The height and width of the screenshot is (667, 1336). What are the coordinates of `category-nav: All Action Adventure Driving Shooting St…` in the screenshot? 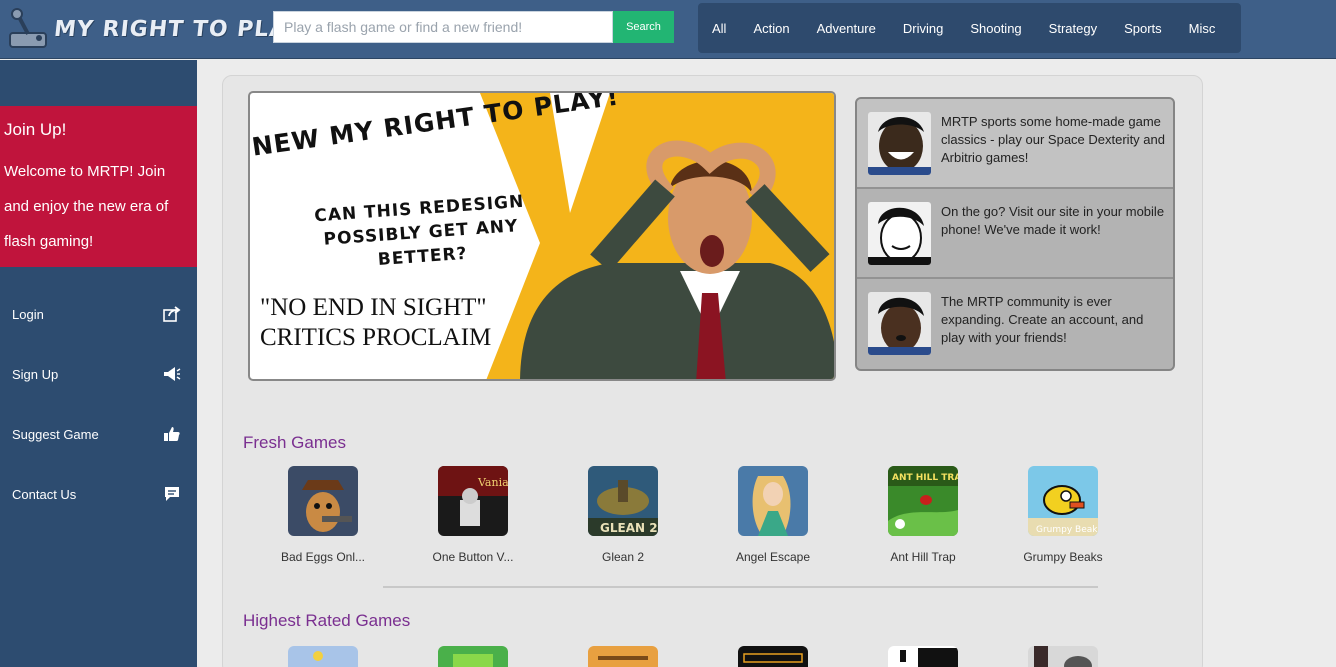 It's located at (969, 28).